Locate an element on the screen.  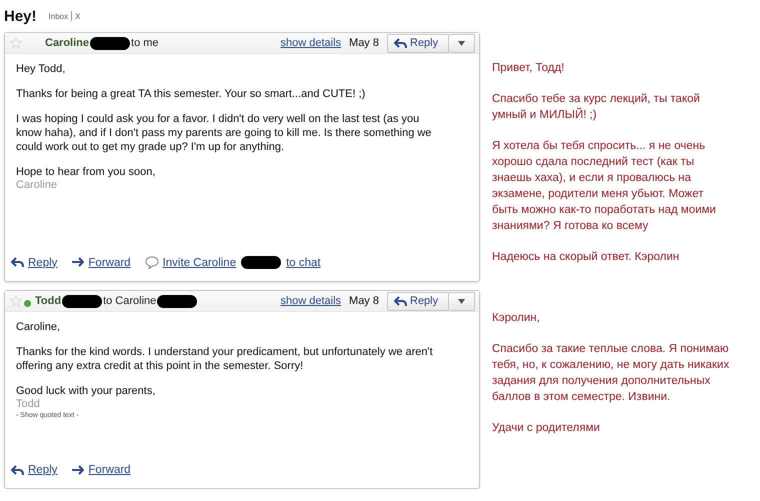
message-paragraph: Hope to hear from you soon, is located at coordinates (86, 172).